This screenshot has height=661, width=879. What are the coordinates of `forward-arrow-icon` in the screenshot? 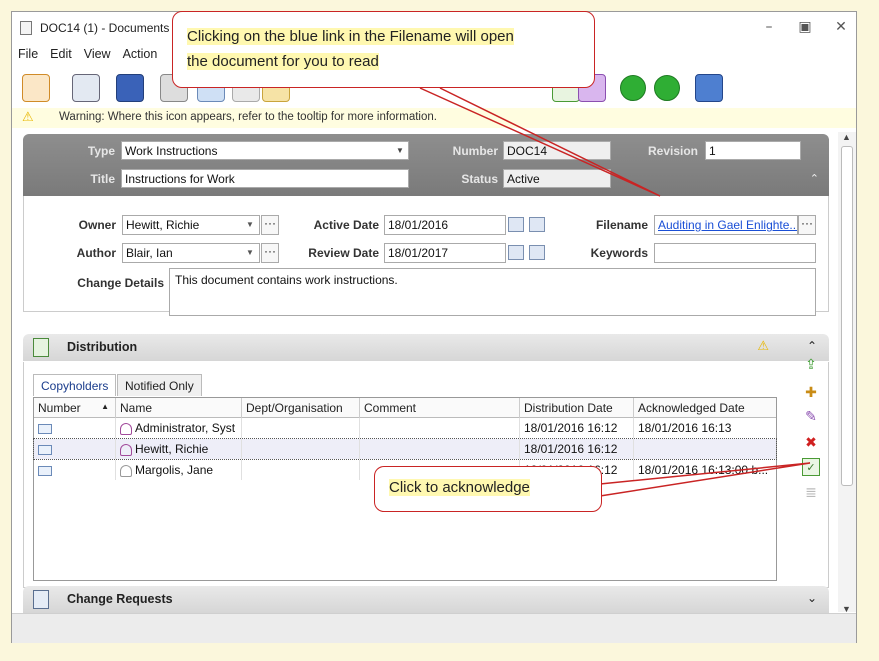 It's located at (667, 88).